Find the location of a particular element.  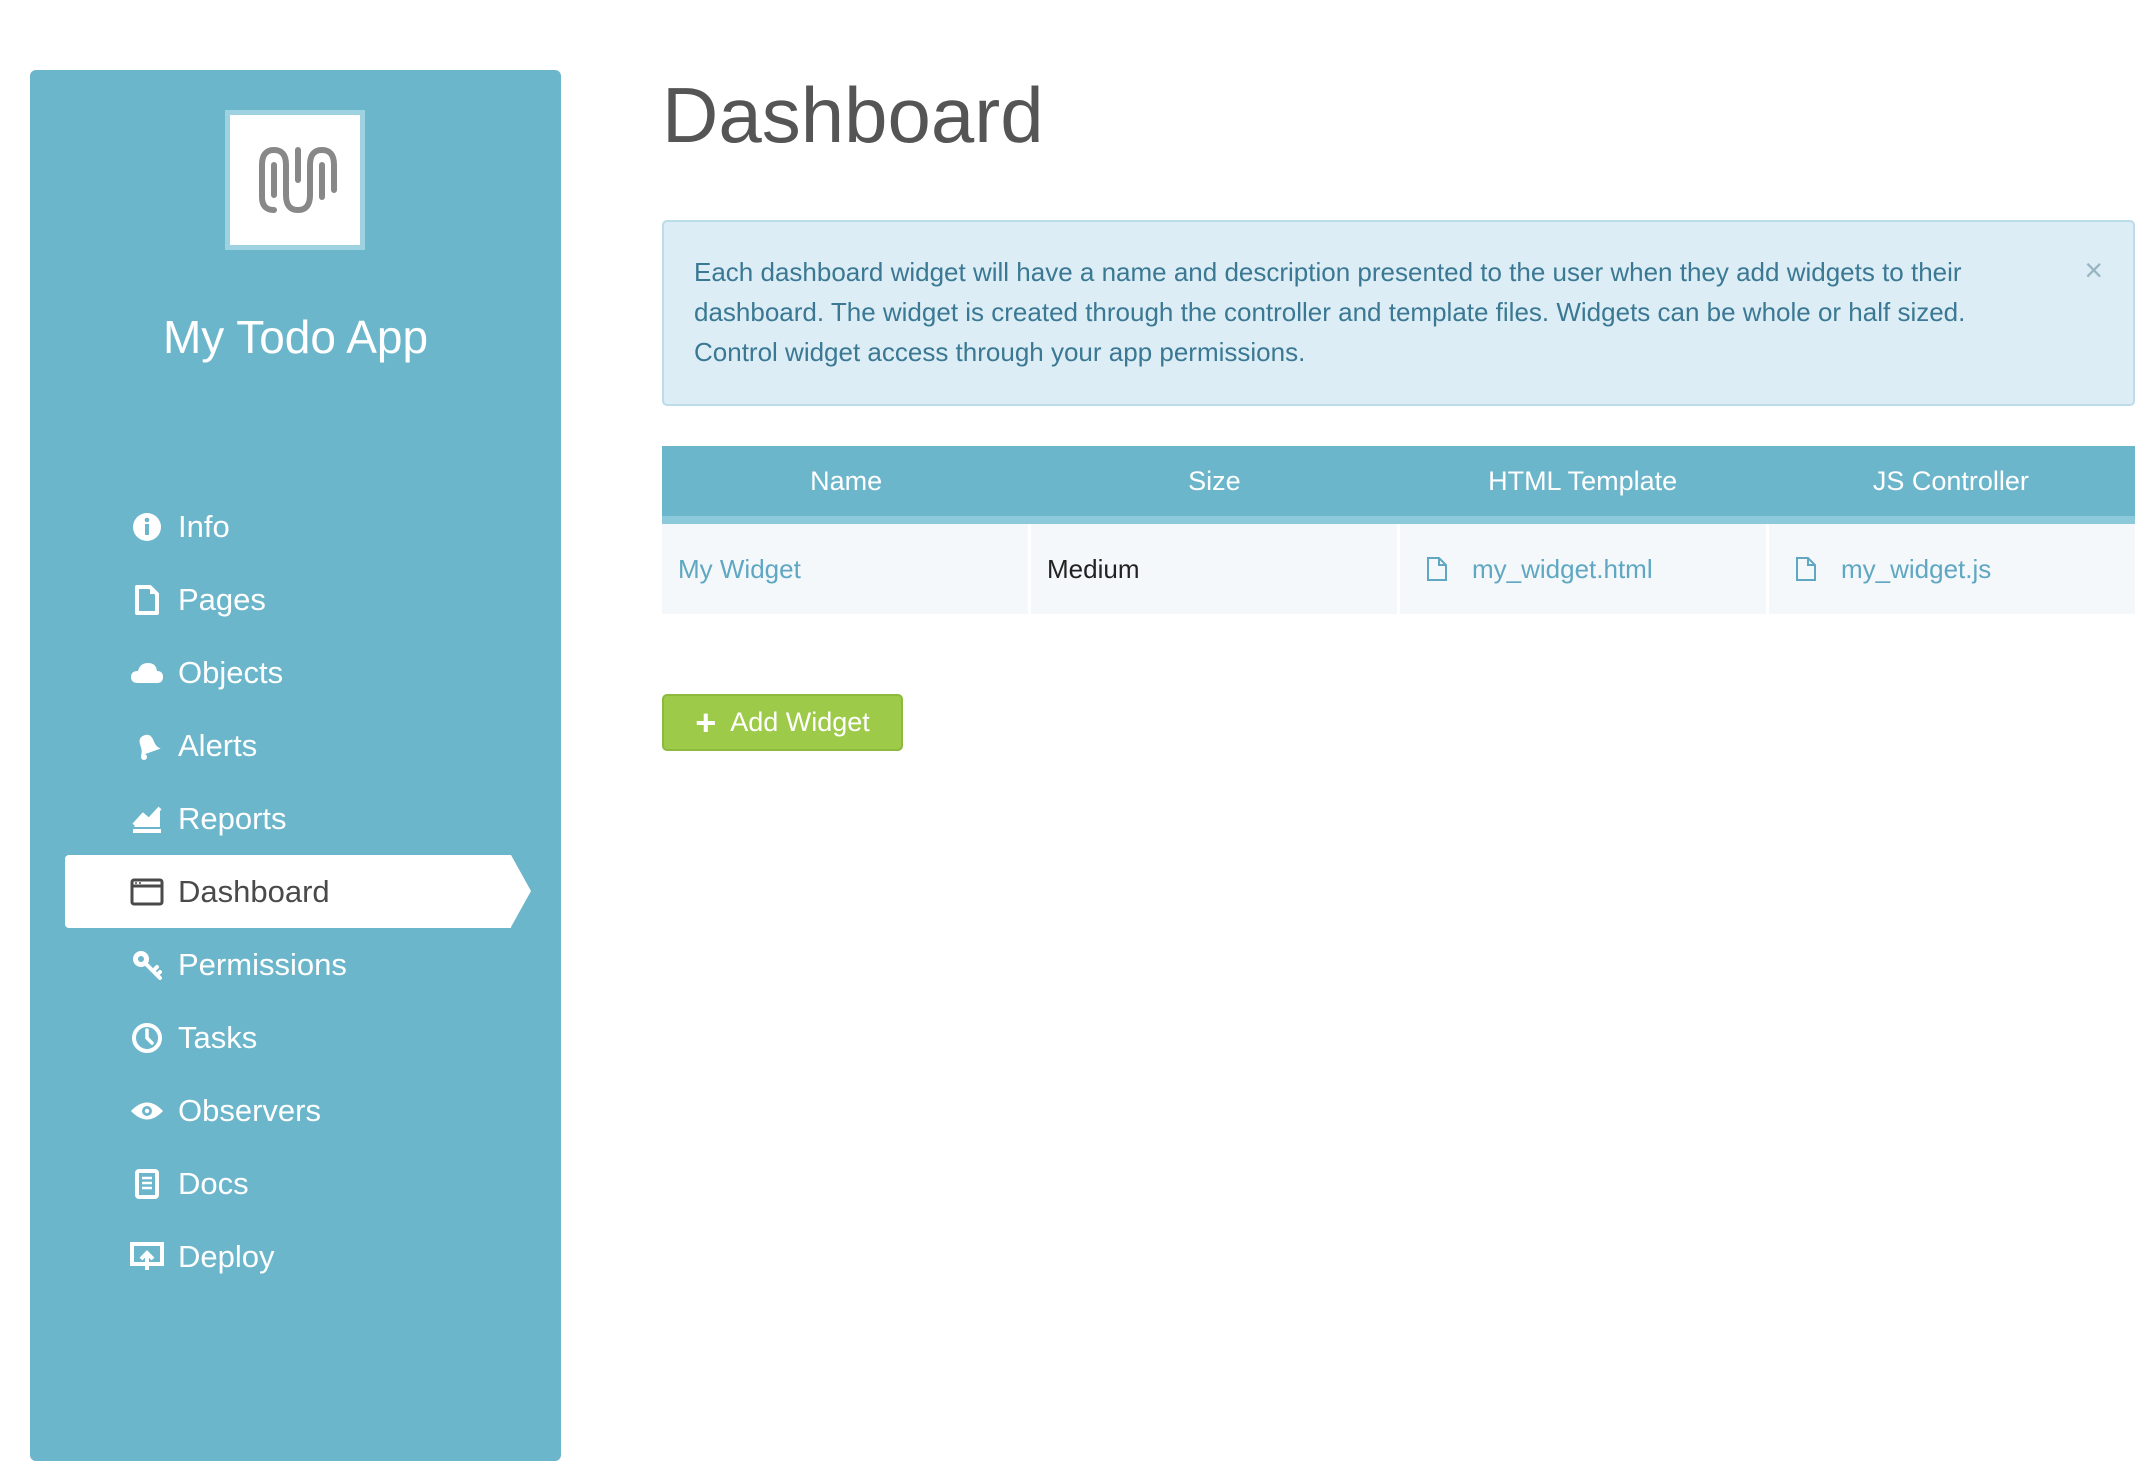

column-header-html-template: HTML Template is located at coordinates (1583, 480).